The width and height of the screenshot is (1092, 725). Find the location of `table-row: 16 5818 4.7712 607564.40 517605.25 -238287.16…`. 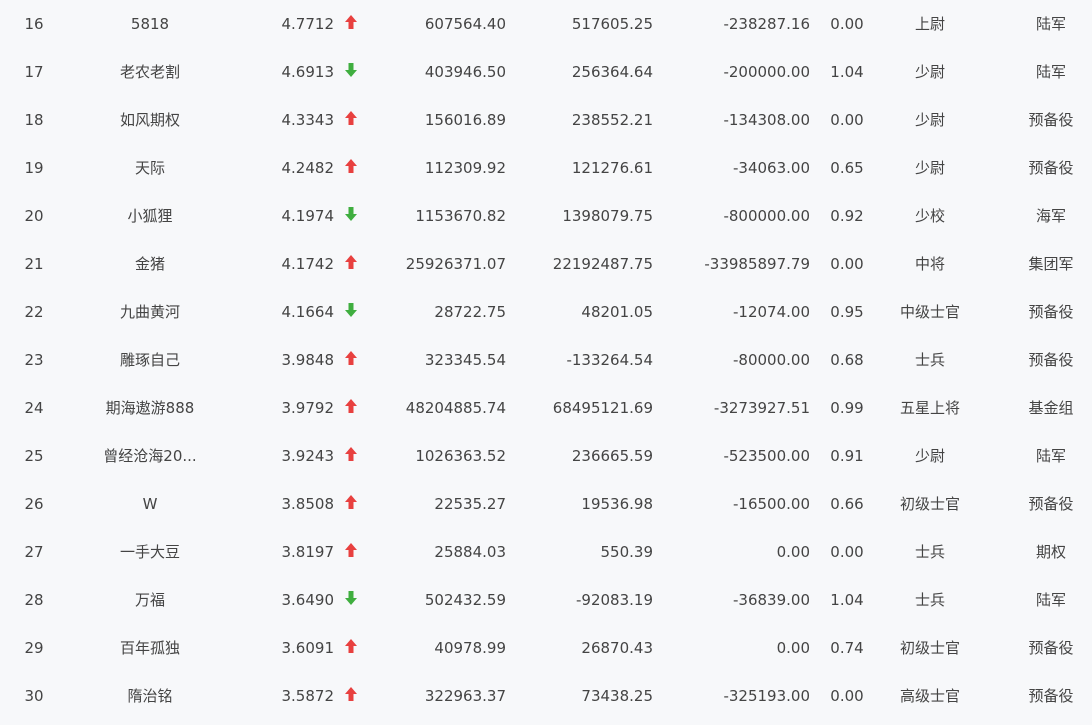

table-row: 16 5818 4.7712 607564.40 517605.25 -238287.16… is located at coordinates (546, 24).